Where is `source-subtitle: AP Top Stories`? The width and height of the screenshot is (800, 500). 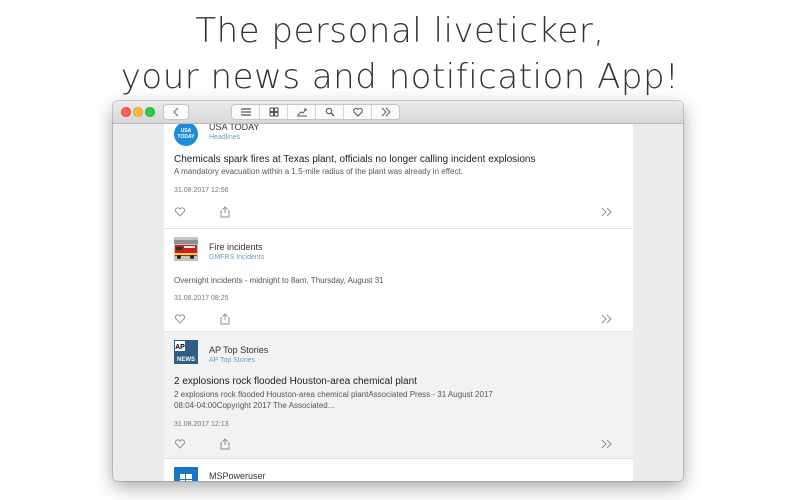
source-subtitle: AP Top Stories is located at coordinates (232, 360).